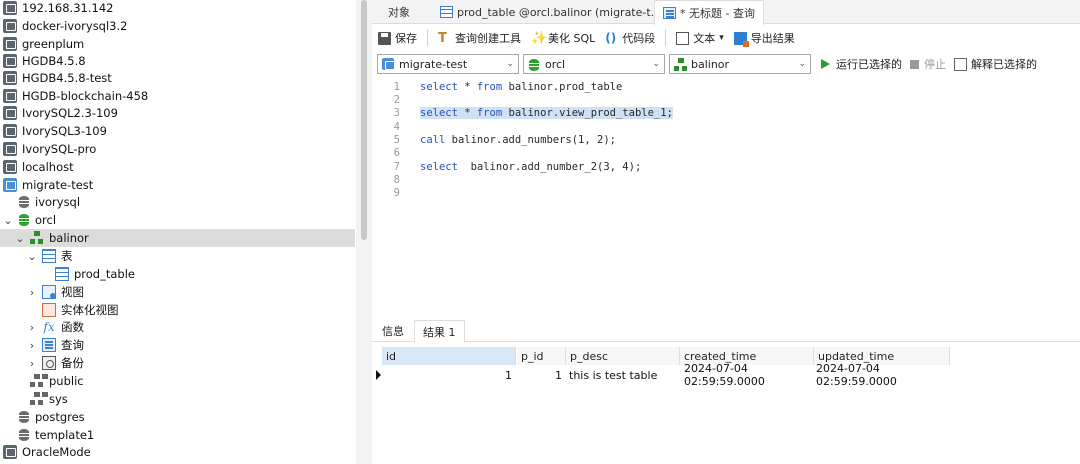  What do you see at coordinates (479, 38) in the screenshot?
I see `query-builder-button: T 查询创建工具` at bounding box center [479, 38].